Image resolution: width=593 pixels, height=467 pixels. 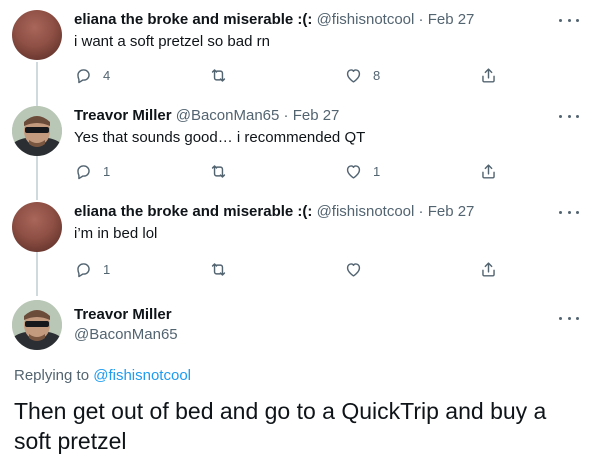 I want to click on like-button: 8, so click(x=362, y=75).